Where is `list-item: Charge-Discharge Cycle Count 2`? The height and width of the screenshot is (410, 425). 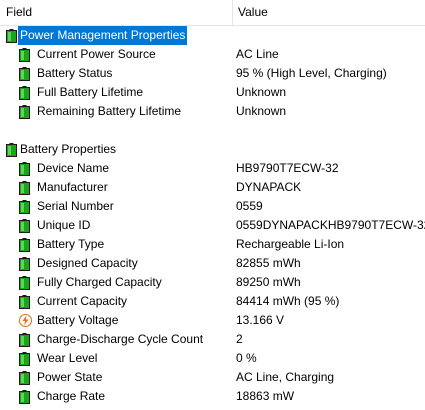 list-item: Charge-Discharge Cycle Count 2 is located at coordinates (212, 339).